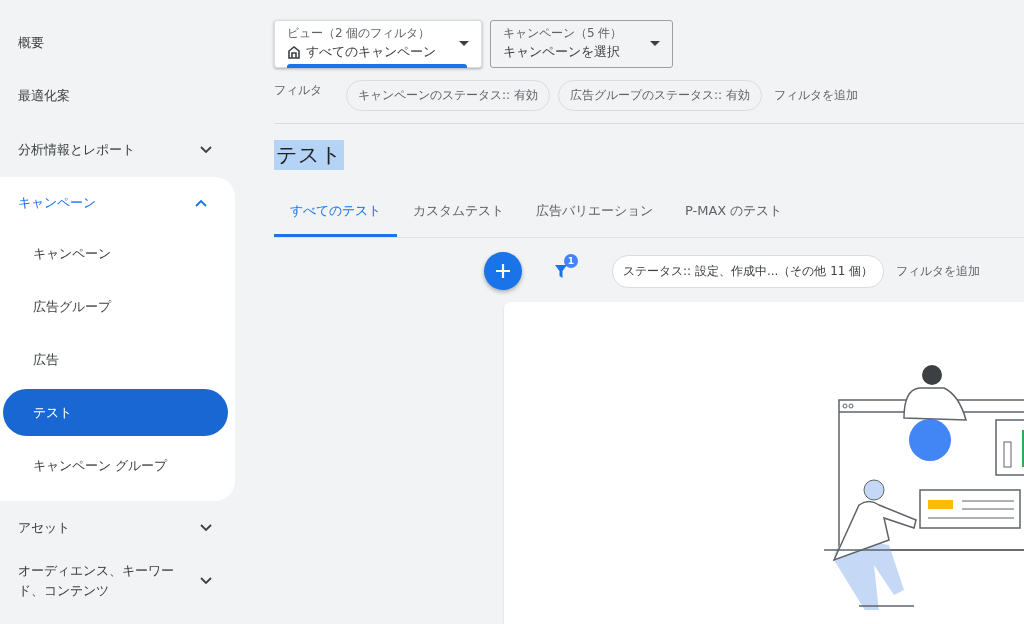  I want to click on nav-item: オーディエンス、キーワード、コンテンツ, so click(120, 581).